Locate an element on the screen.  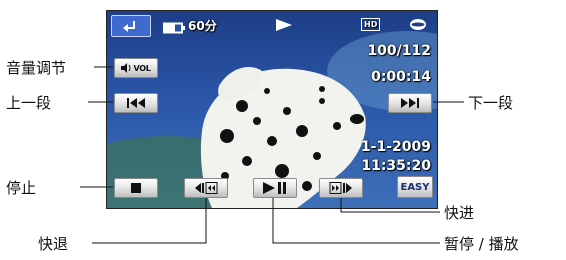
callout-fast-forward: 快进 is located at coordinates (459, 213).